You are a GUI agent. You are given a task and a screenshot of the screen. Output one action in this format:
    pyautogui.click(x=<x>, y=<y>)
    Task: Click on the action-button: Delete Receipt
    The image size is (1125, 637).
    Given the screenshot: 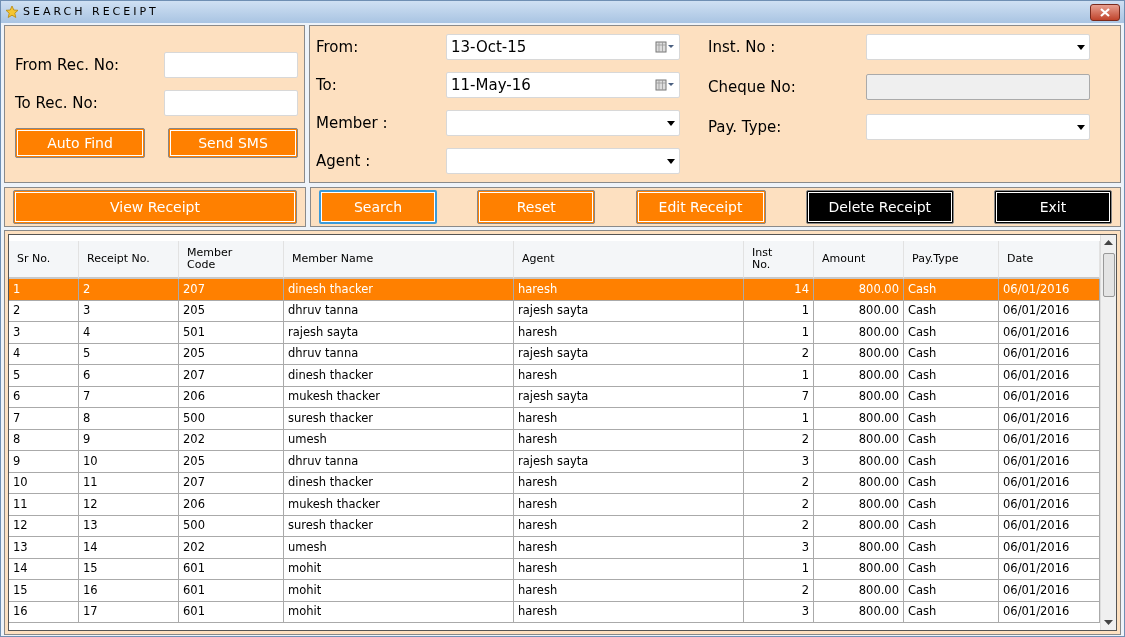 What is the action you would take?
    pyautogui.click(x=879, y=207)
    